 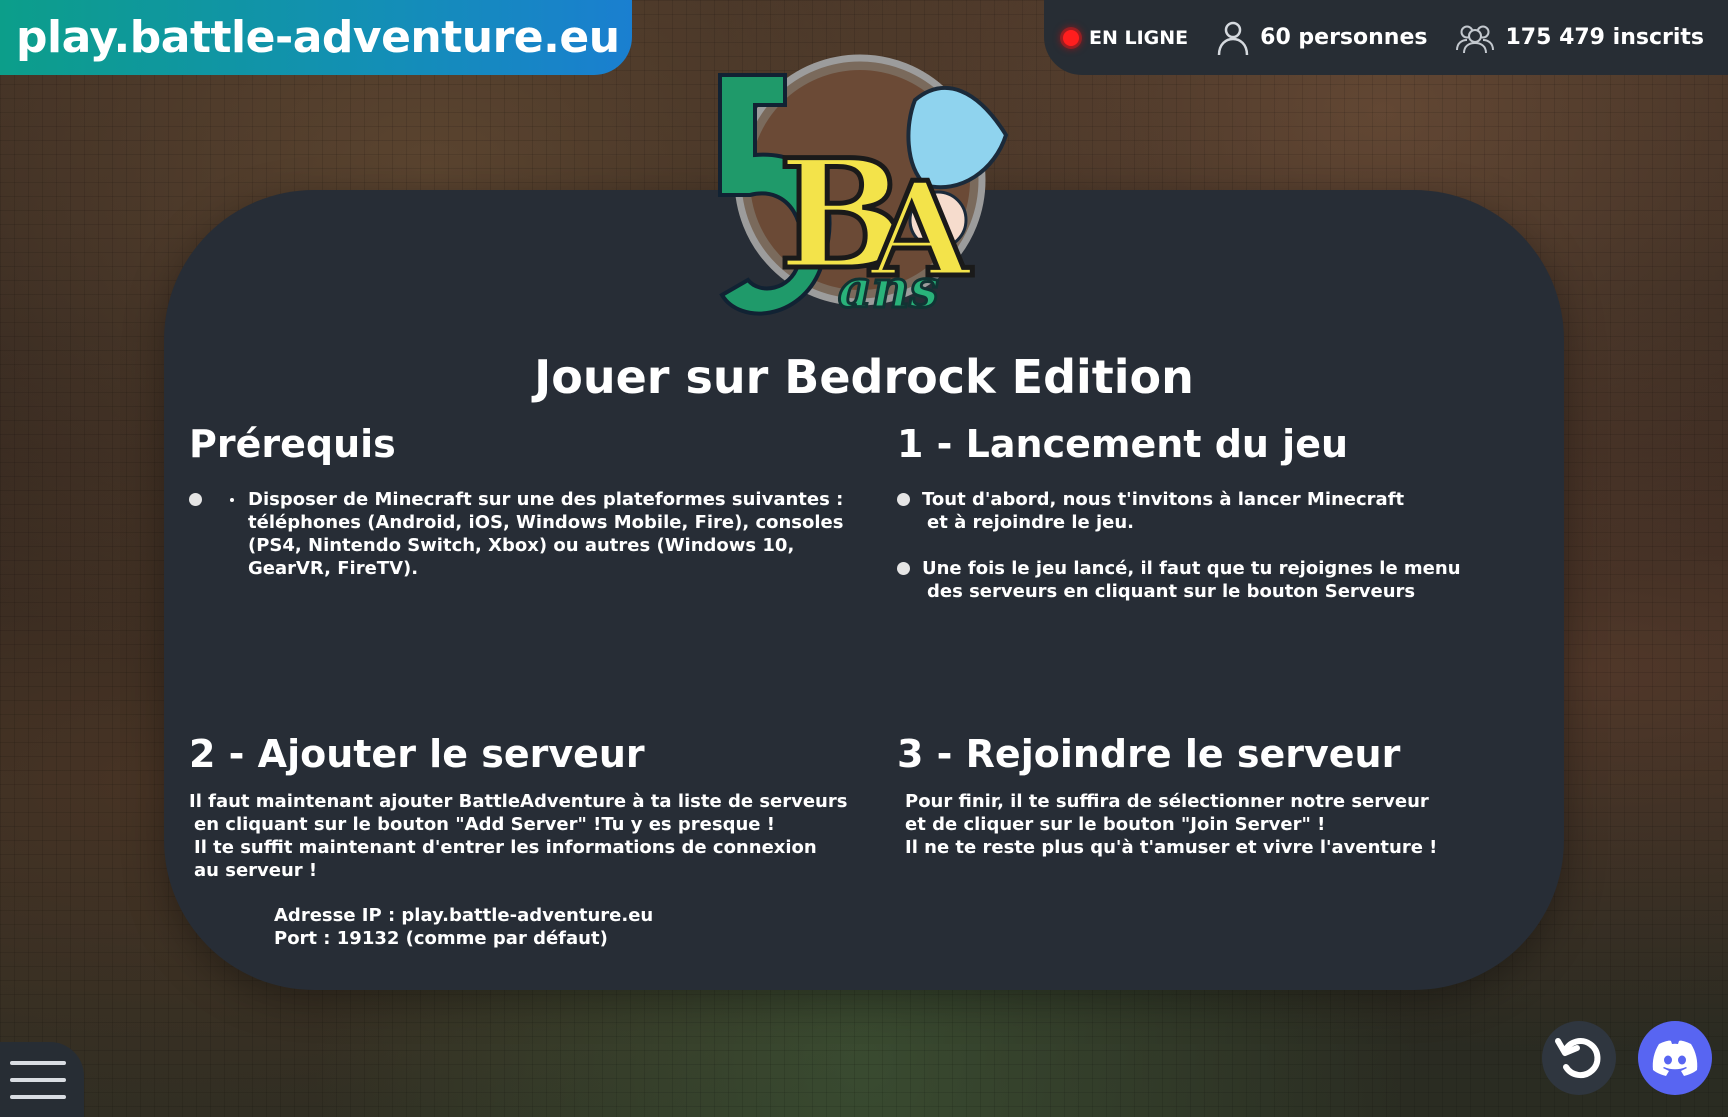 What do you see at coordinates (417, 754) in the screenshot?
I see `step2-heading: 2 - Ajouter le serveur` at bounding box center [417, 754].